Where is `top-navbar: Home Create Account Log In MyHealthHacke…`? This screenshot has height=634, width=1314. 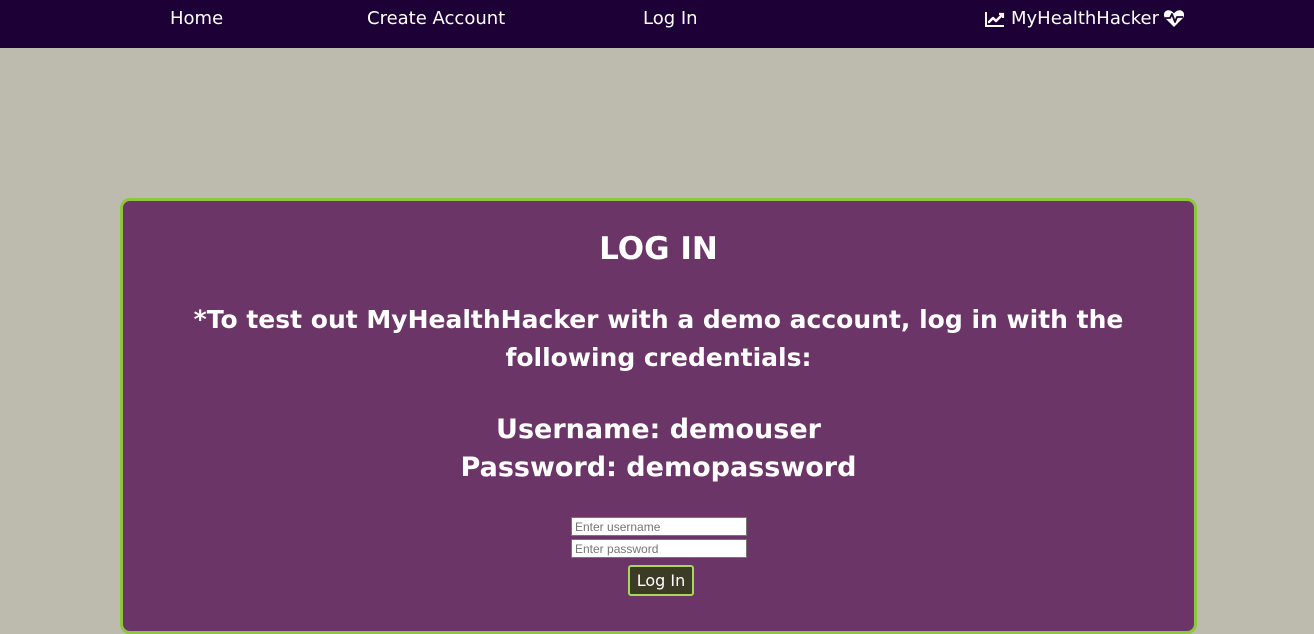
top-navbar: Home Create Account Log In MyHealthHacke… is located at coordinates (657, 24).